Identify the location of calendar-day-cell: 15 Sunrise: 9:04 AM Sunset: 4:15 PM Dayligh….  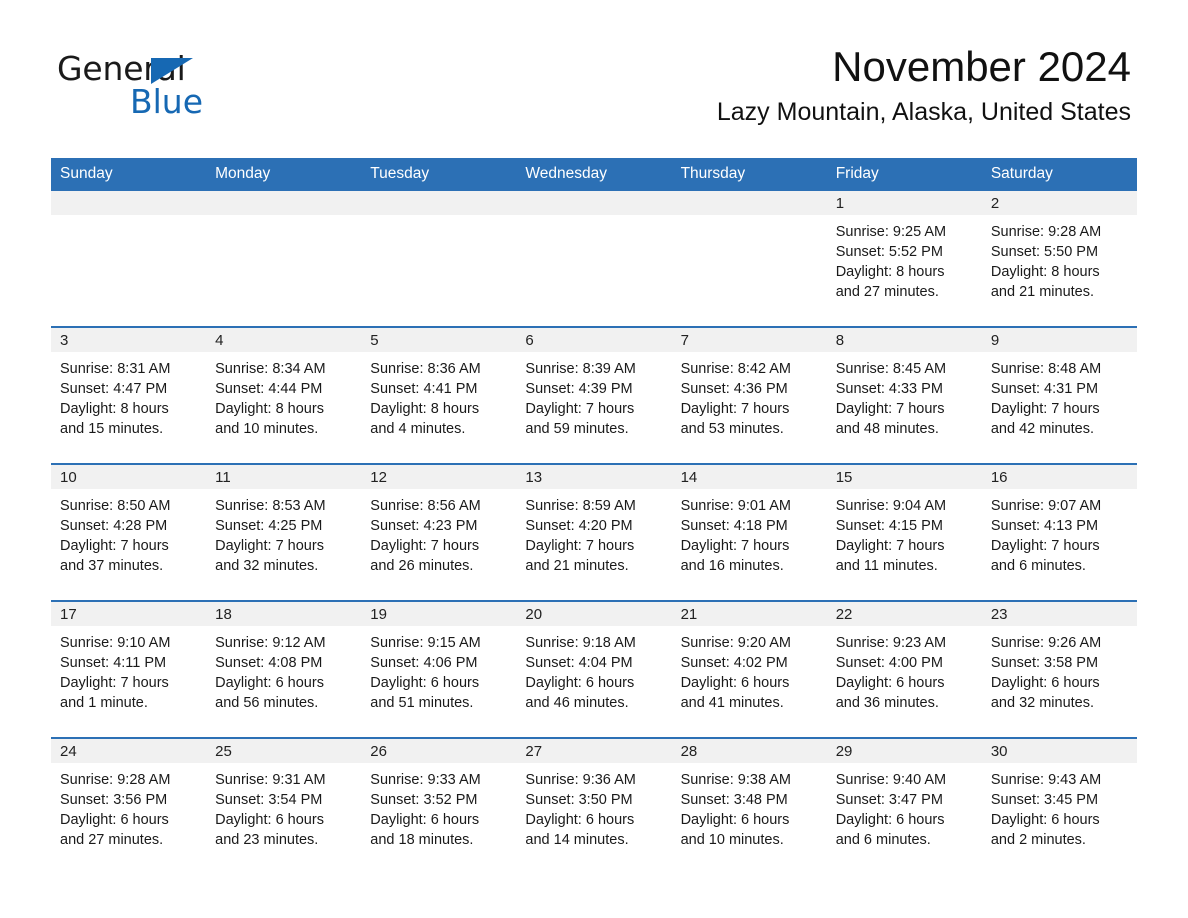
(904, 532).